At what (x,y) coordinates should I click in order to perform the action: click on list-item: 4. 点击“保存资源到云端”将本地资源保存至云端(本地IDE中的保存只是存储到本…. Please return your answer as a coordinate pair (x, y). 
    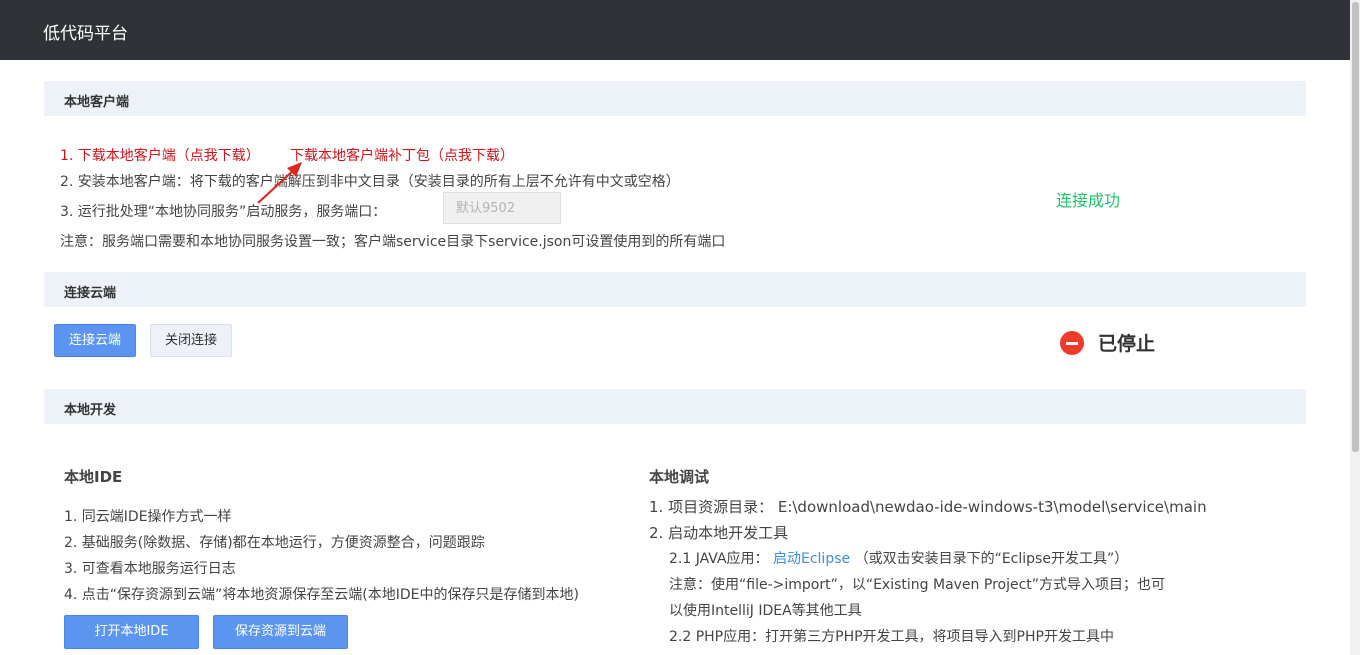
    Looking at the image, I should click on (321, 595).